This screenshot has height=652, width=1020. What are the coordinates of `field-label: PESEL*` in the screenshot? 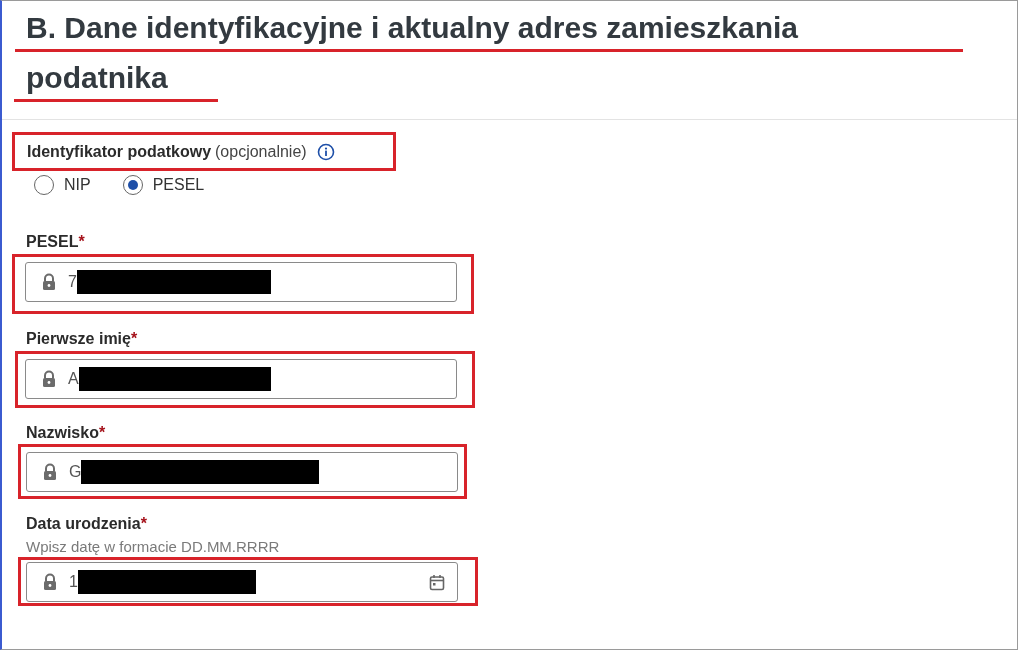 It's located at (56, 242).